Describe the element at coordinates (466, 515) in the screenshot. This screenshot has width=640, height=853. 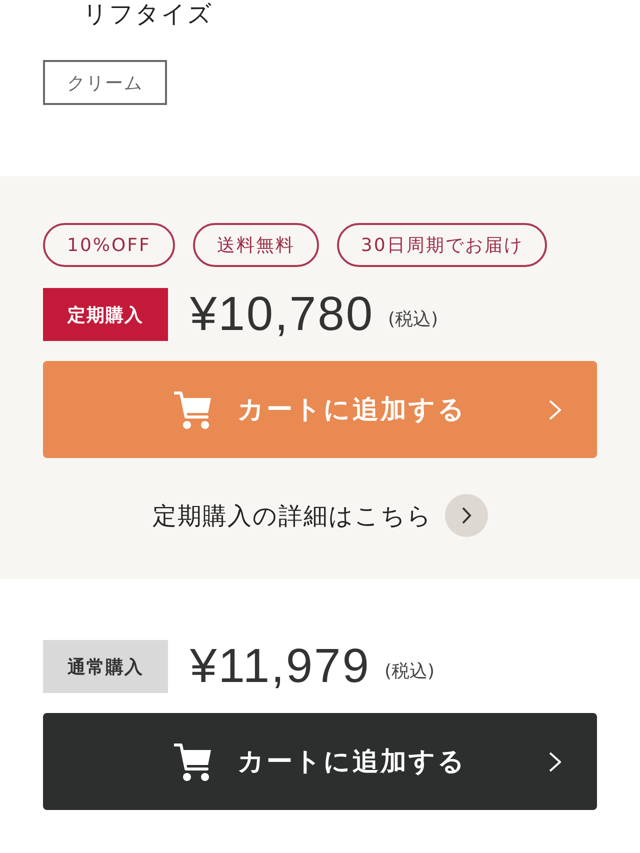
I see `chevron-circle-icon` at that location.